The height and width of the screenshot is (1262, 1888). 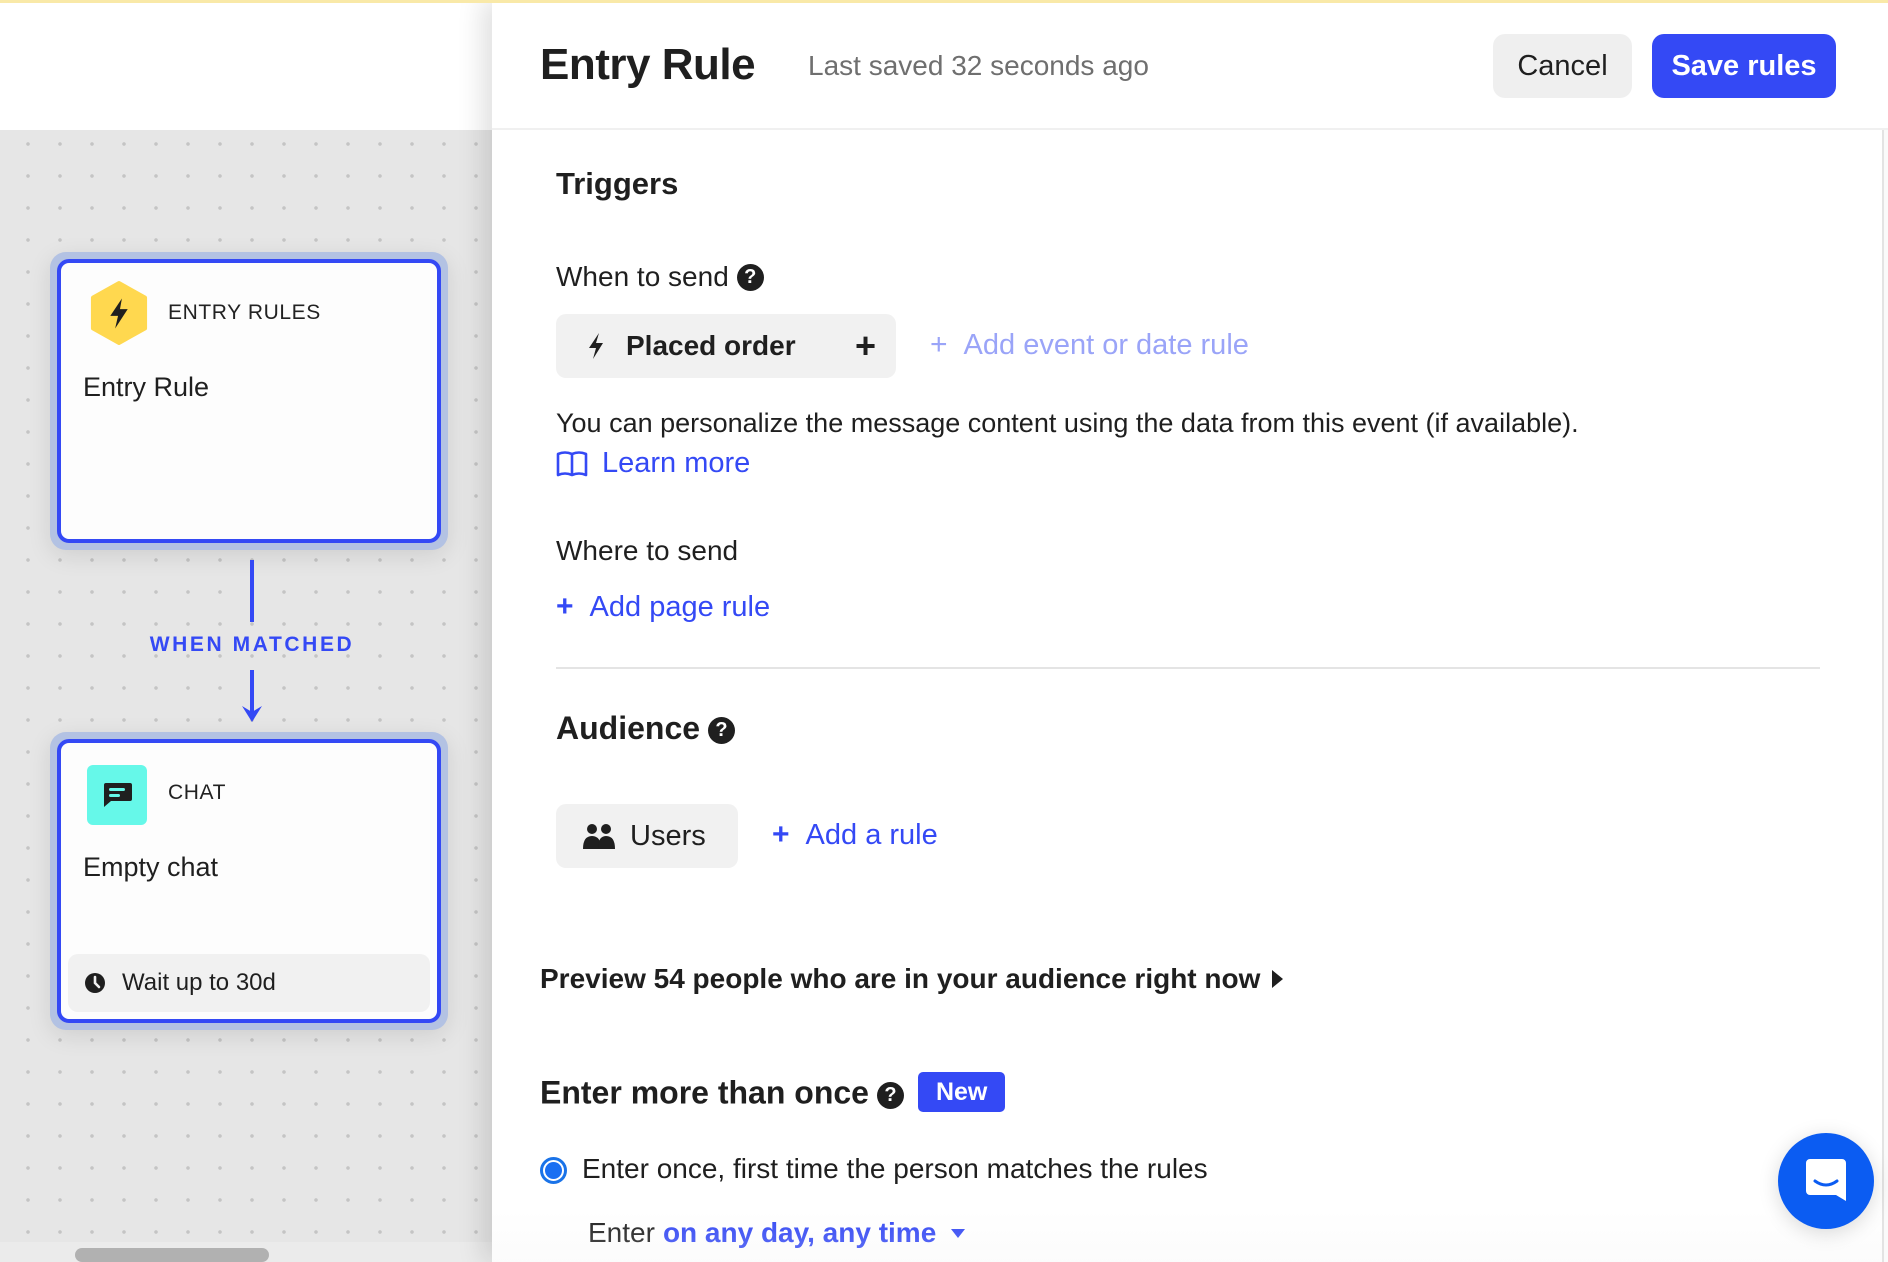 What do you see at coordinates (617, 183) in the screenshot?
I see `triggers-heading: Triggers` at bounding box center [617, 183].